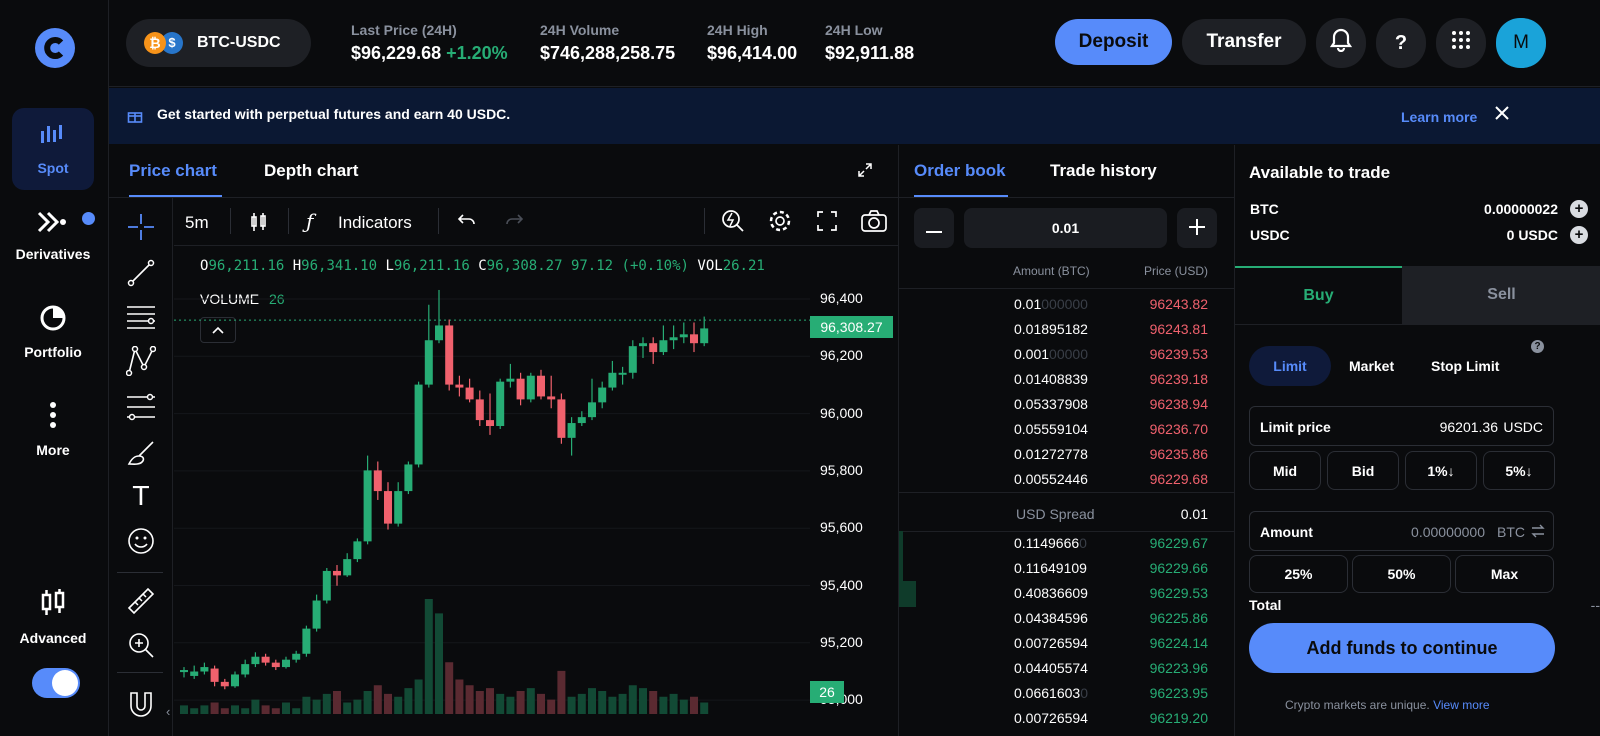 Image resolution: width=1600 pixels, height=736 pixels. Describe the element at coordinates (55, 48) in the screenshot. I see `coinbase-logo` at that location.